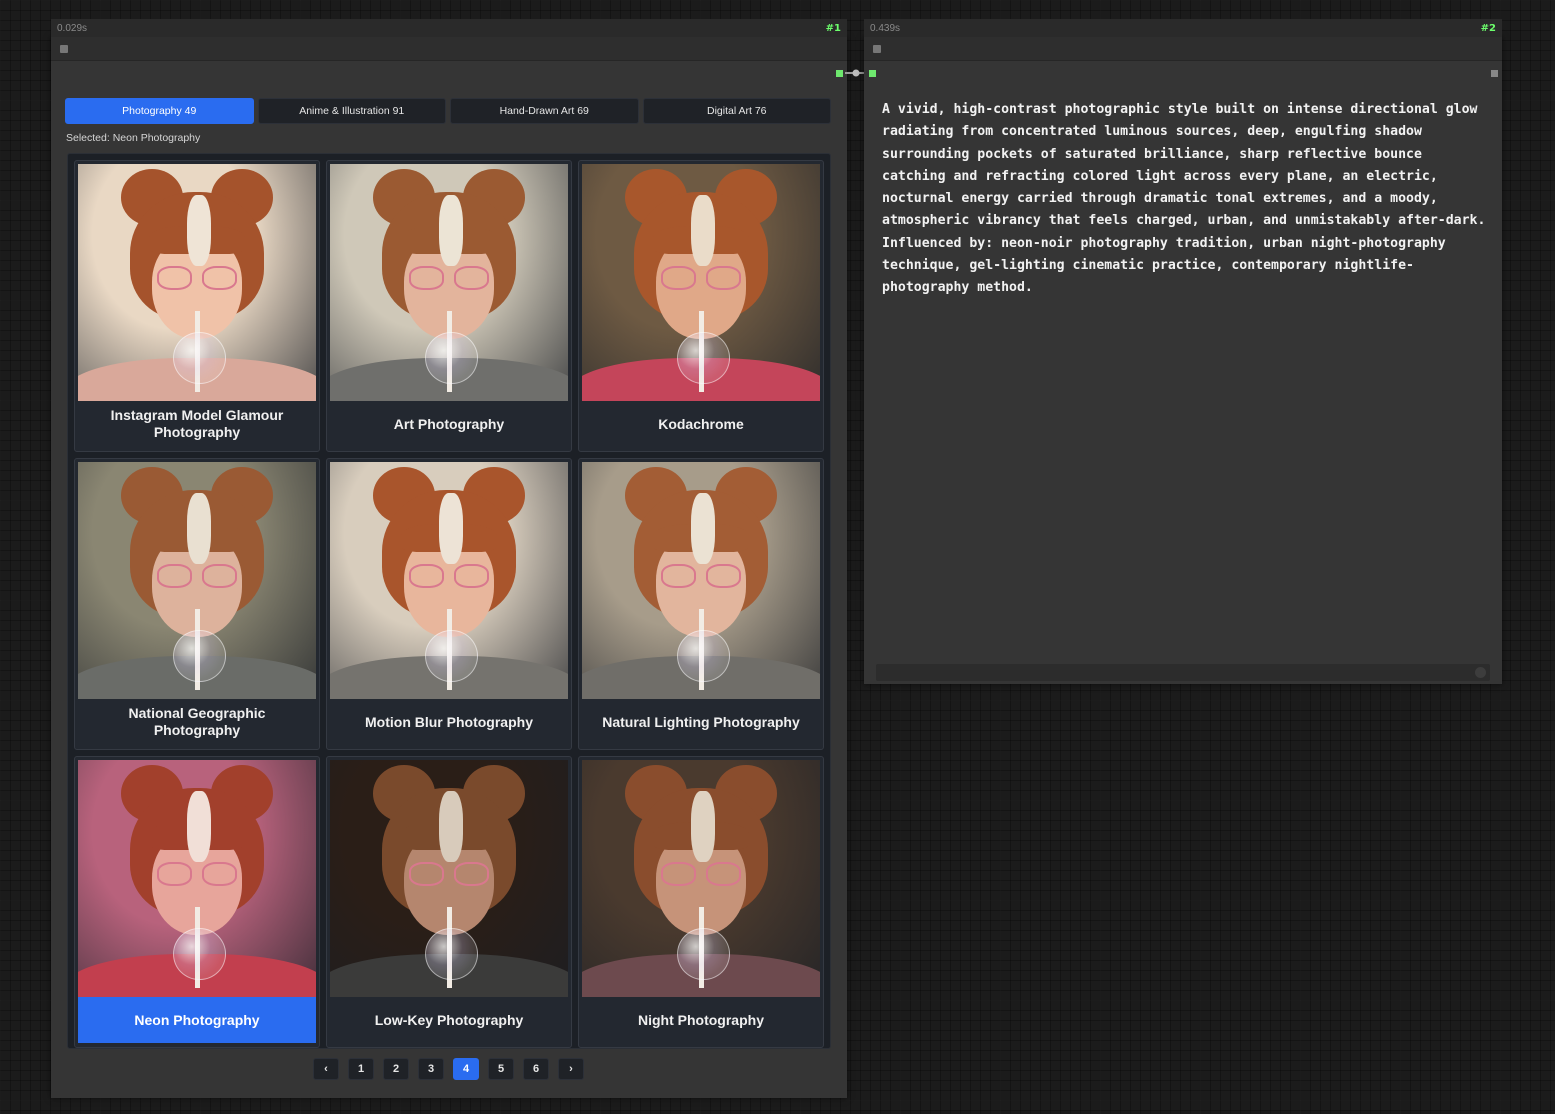 The width and height of the screenshot is (1555, 1114). I want to click on tab-digital-art: Digital Art 76, so click(736, 111).